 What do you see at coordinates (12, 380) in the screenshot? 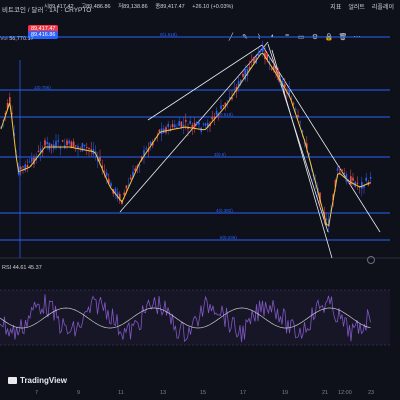
I see `tradingview-logo-icon` at bounding box center [12, 380].